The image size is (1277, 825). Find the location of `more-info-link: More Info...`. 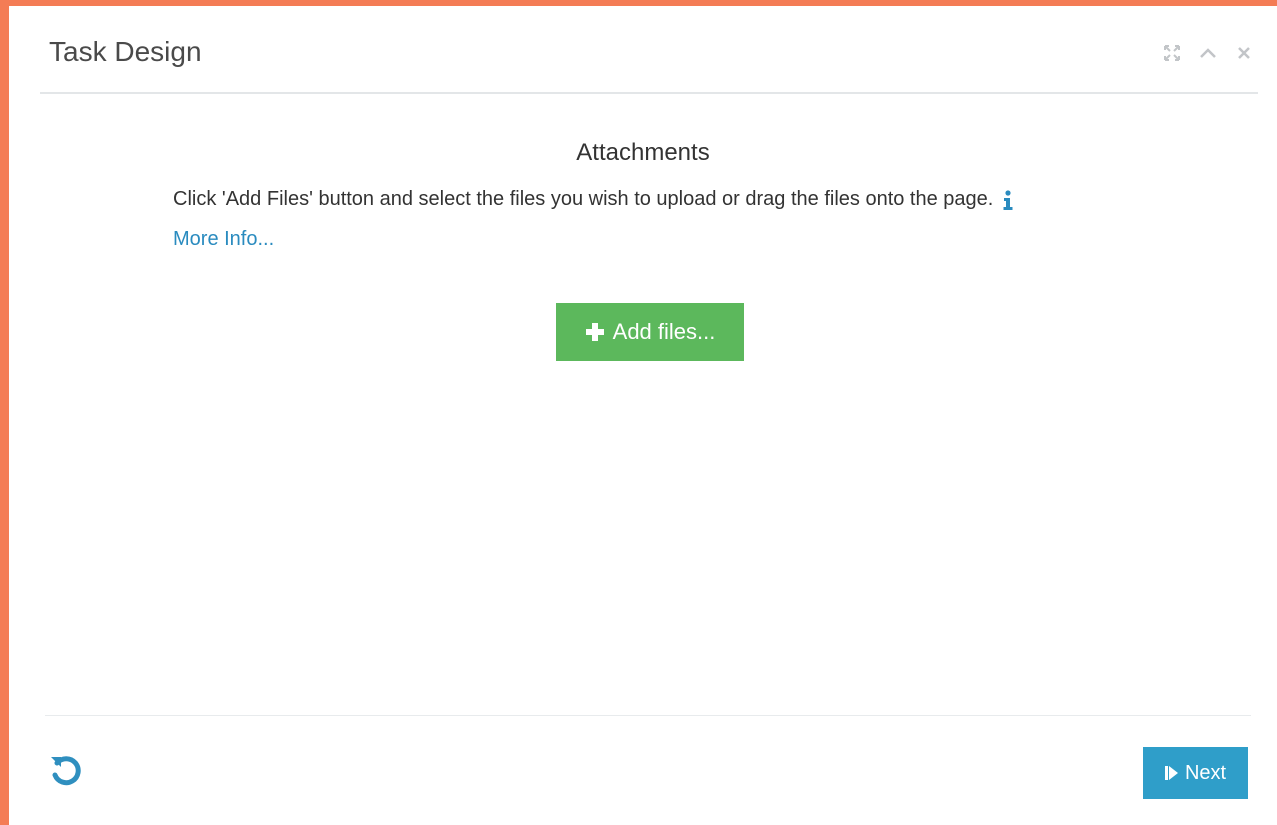

more-info-link: More Info... is located at coordinates (223, 239).